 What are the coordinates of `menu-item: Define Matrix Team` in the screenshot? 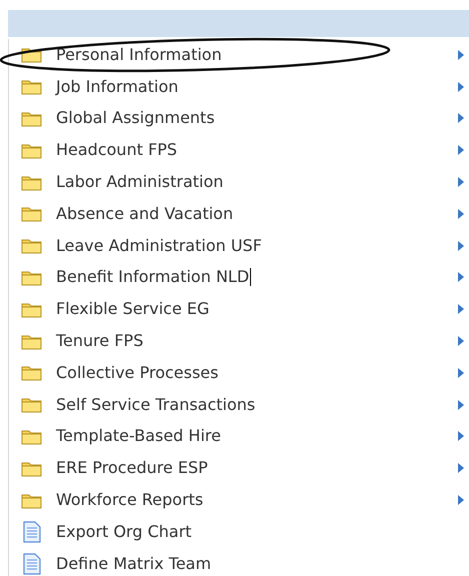 It's located at (134, 564).